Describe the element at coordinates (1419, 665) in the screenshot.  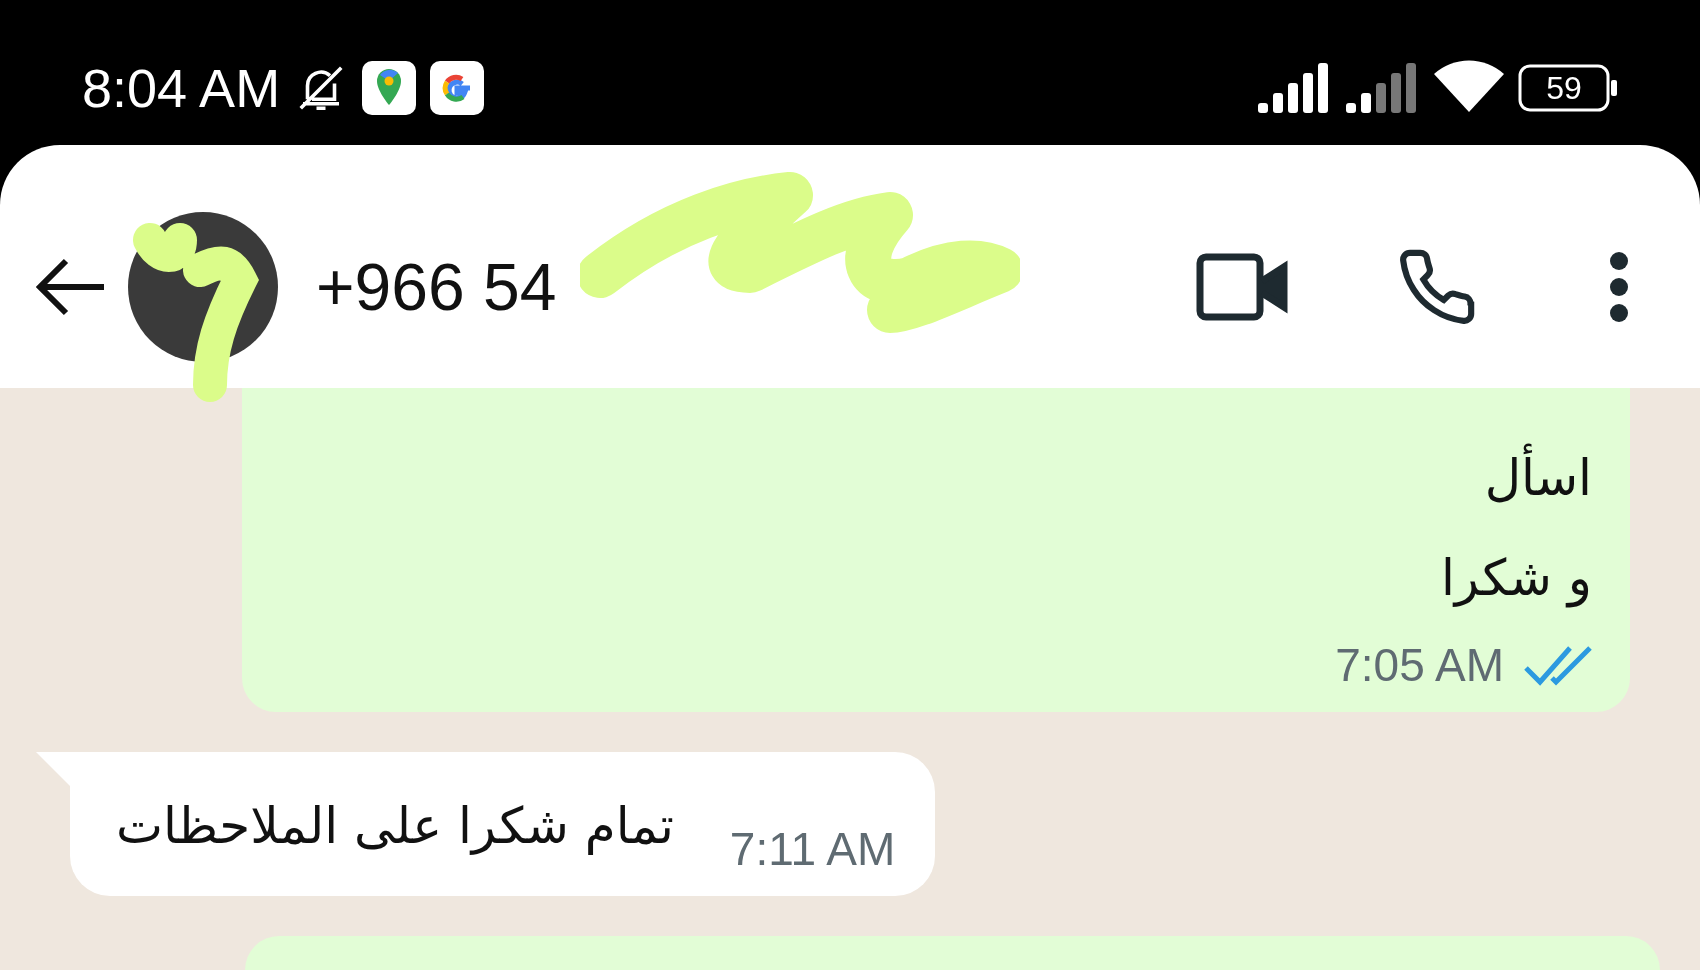
I see `message-time: 7:05 AM` at that location.